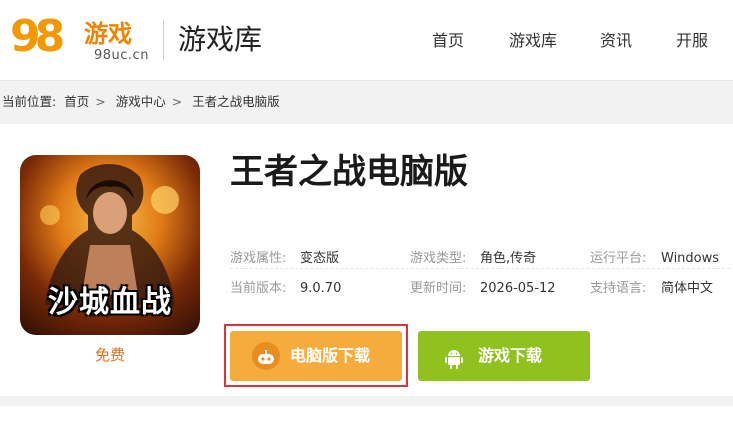 This screenshot has height=441, width=733. I want to click on nav-news: 资讯, so click(616, 41).